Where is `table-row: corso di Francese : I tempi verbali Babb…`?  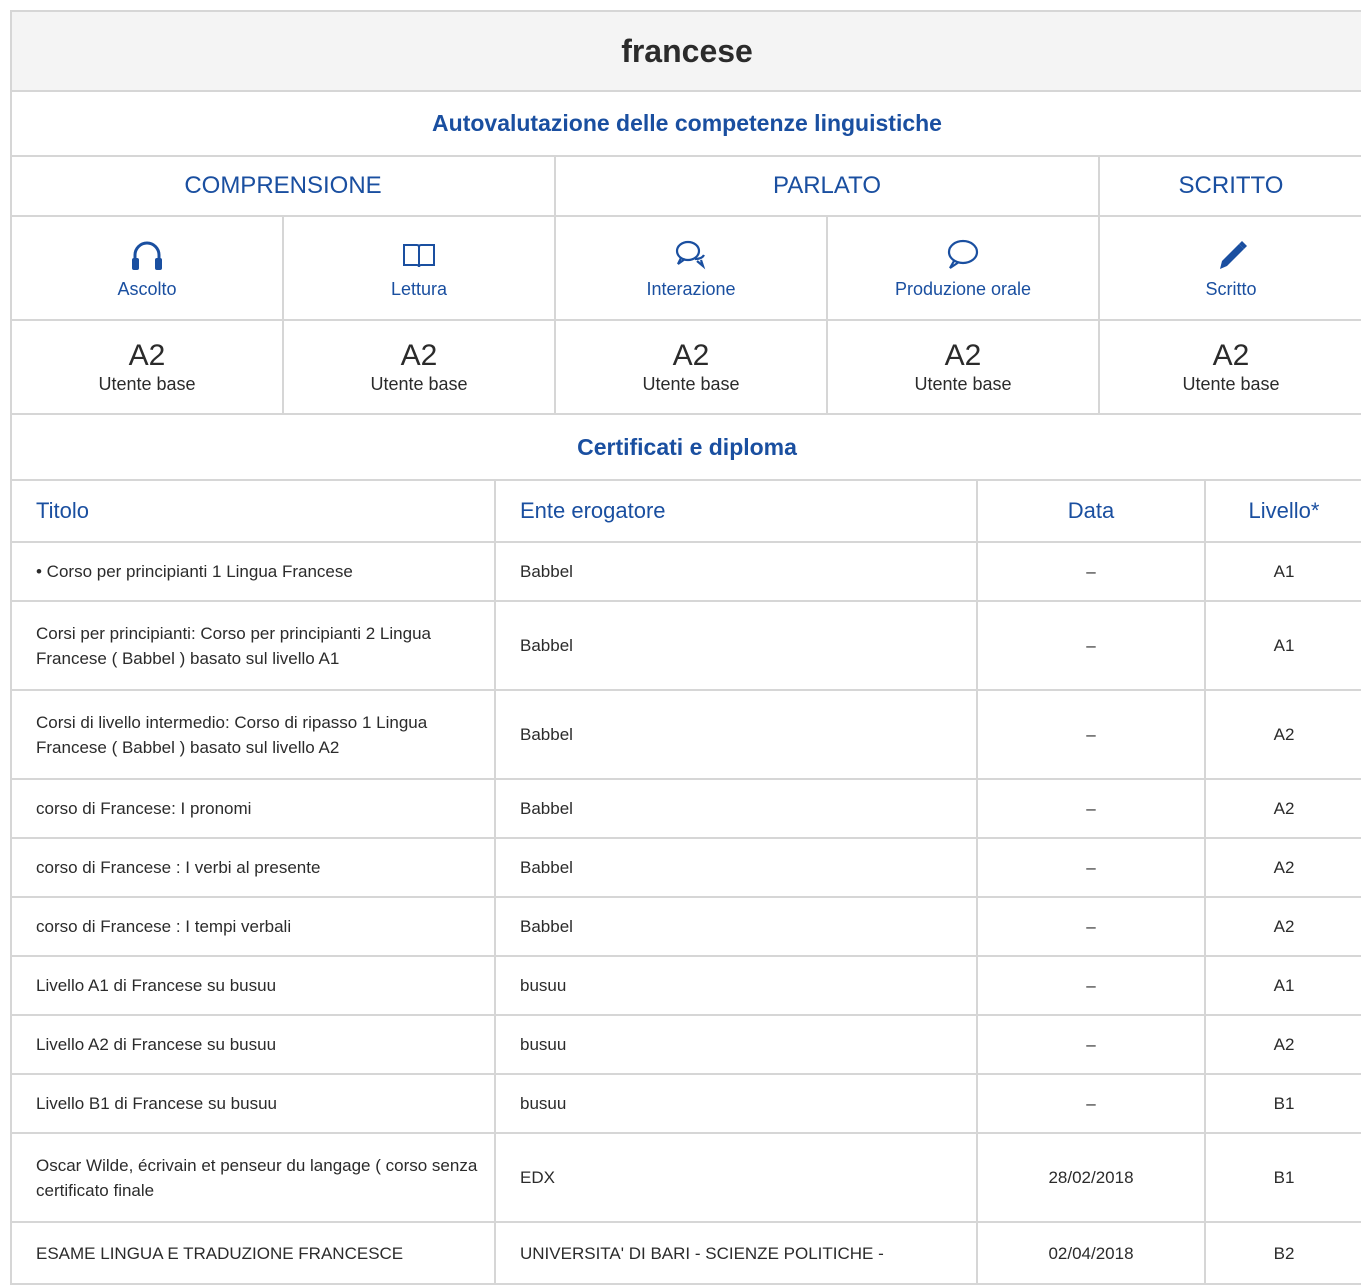
table-row: corso di Francese : I tempi verbali Babb… is located at coordinates (685, 926).